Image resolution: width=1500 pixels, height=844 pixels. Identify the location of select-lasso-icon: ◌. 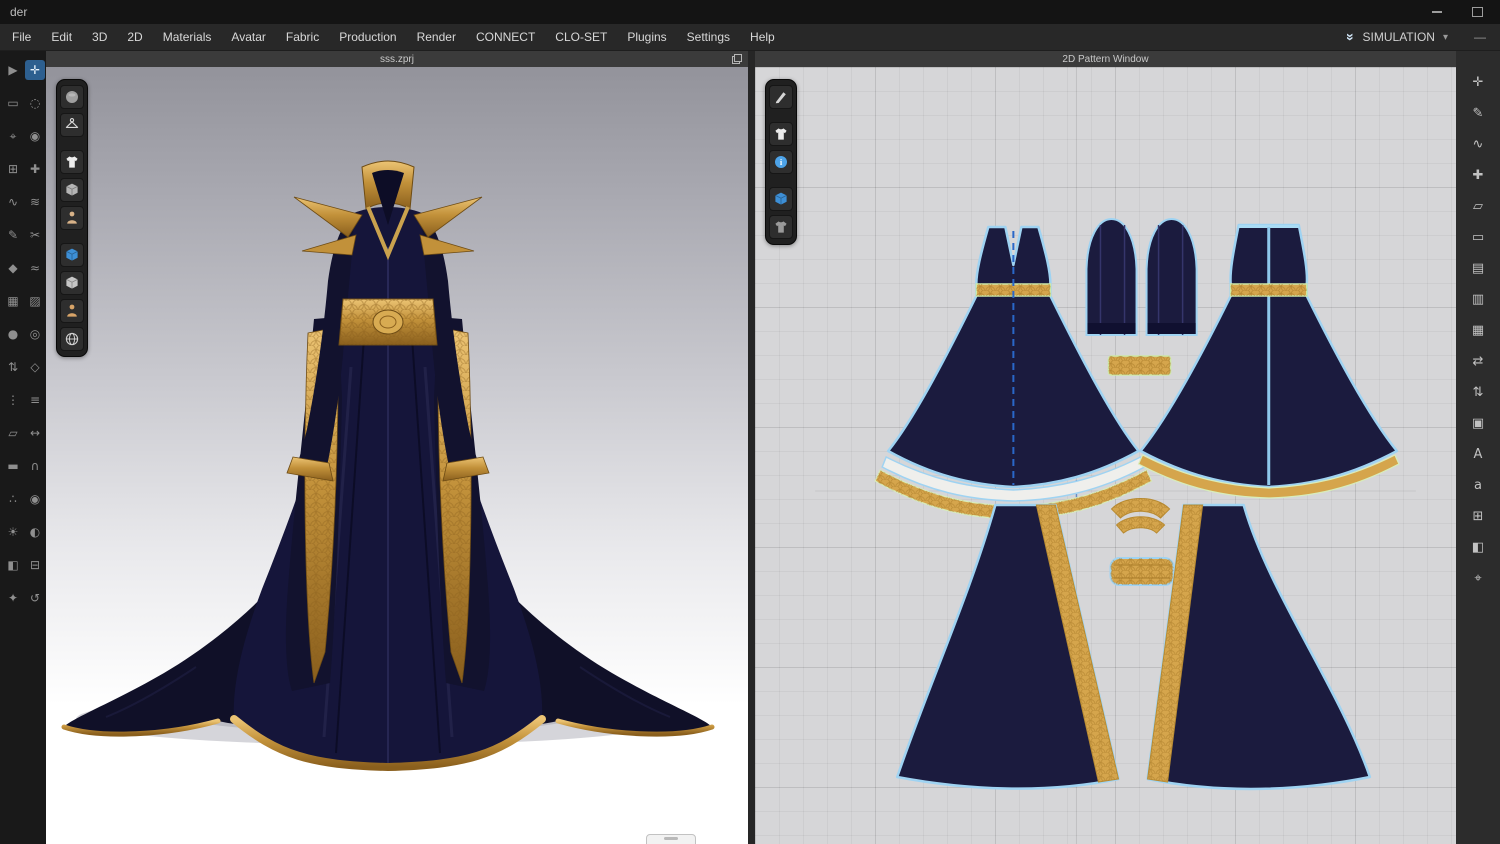
(35, 103).